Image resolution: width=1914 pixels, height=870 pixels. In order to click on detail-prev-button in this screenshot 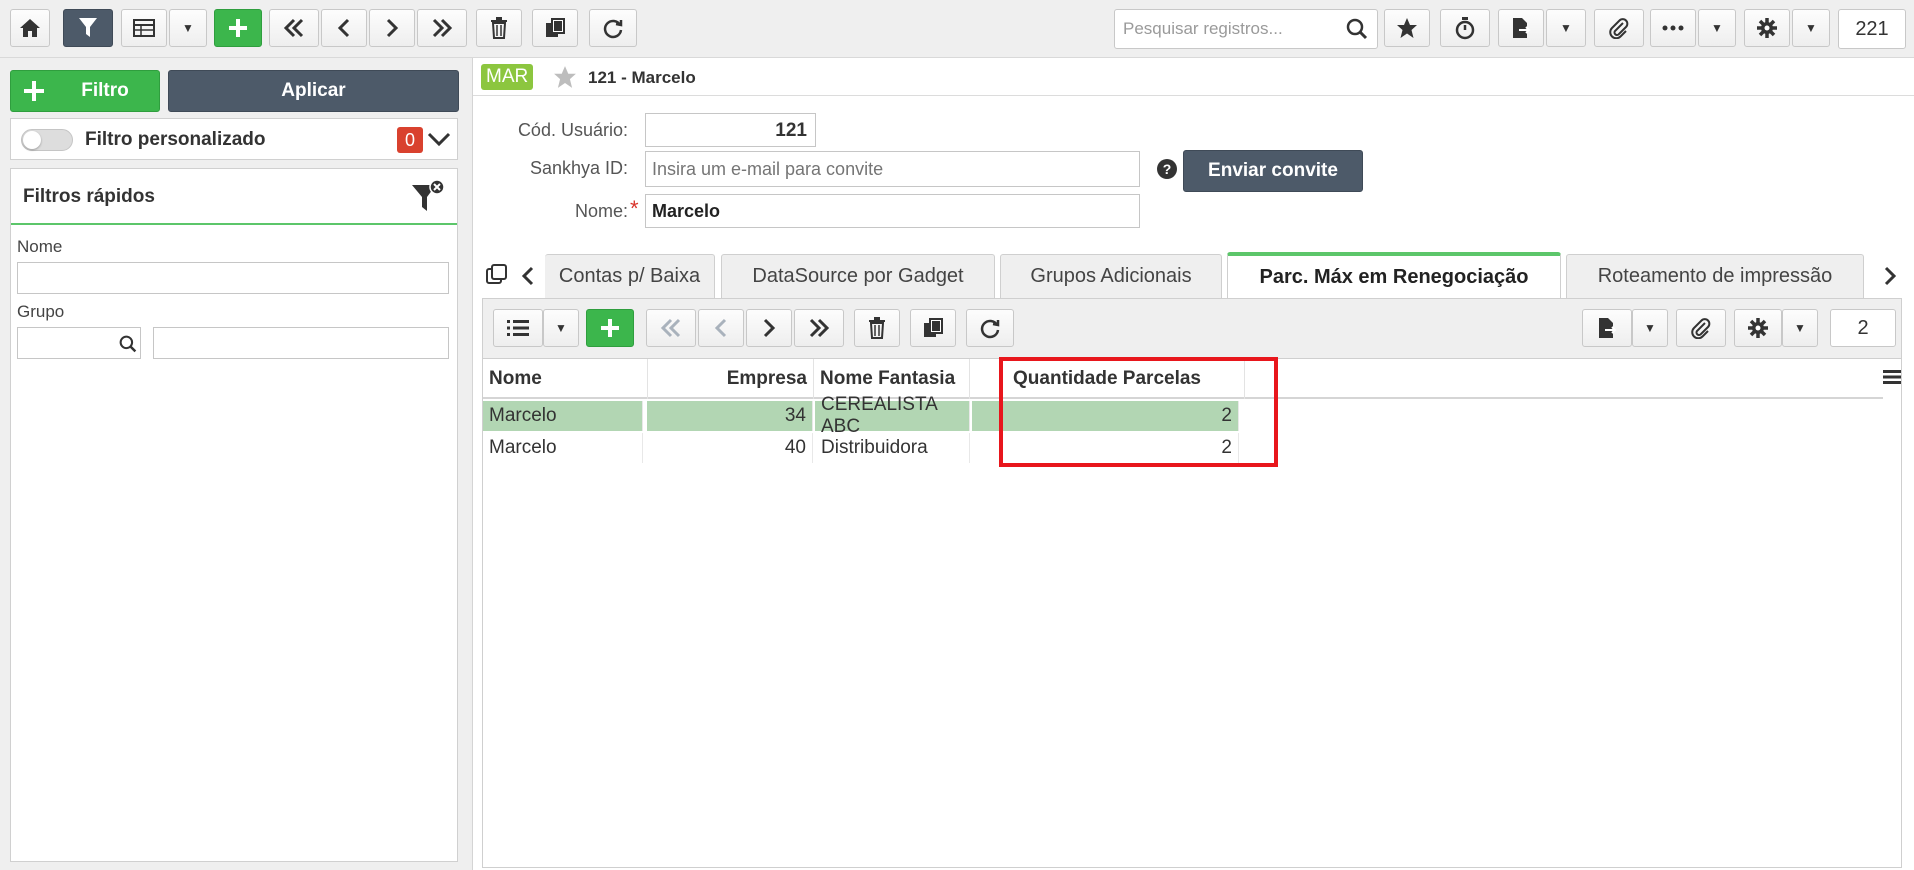, I will do `click(721, 328)`.